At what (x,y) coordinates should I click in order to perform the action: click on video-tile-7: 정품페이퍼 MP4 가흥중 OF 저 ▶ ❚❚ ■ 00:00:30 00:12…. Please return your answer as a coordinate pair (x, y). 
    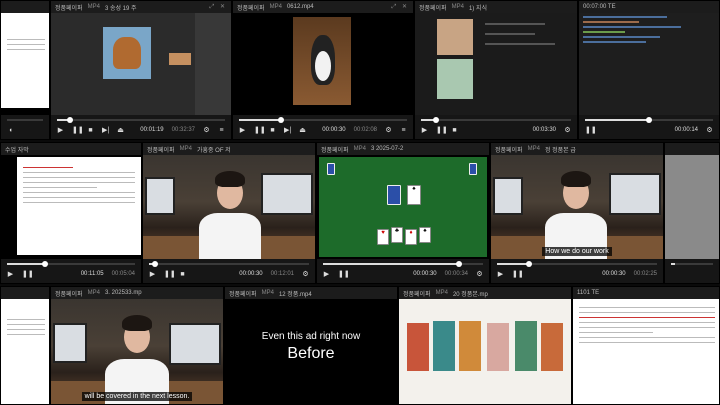
    Looking at the image, I should click on (229, 213).